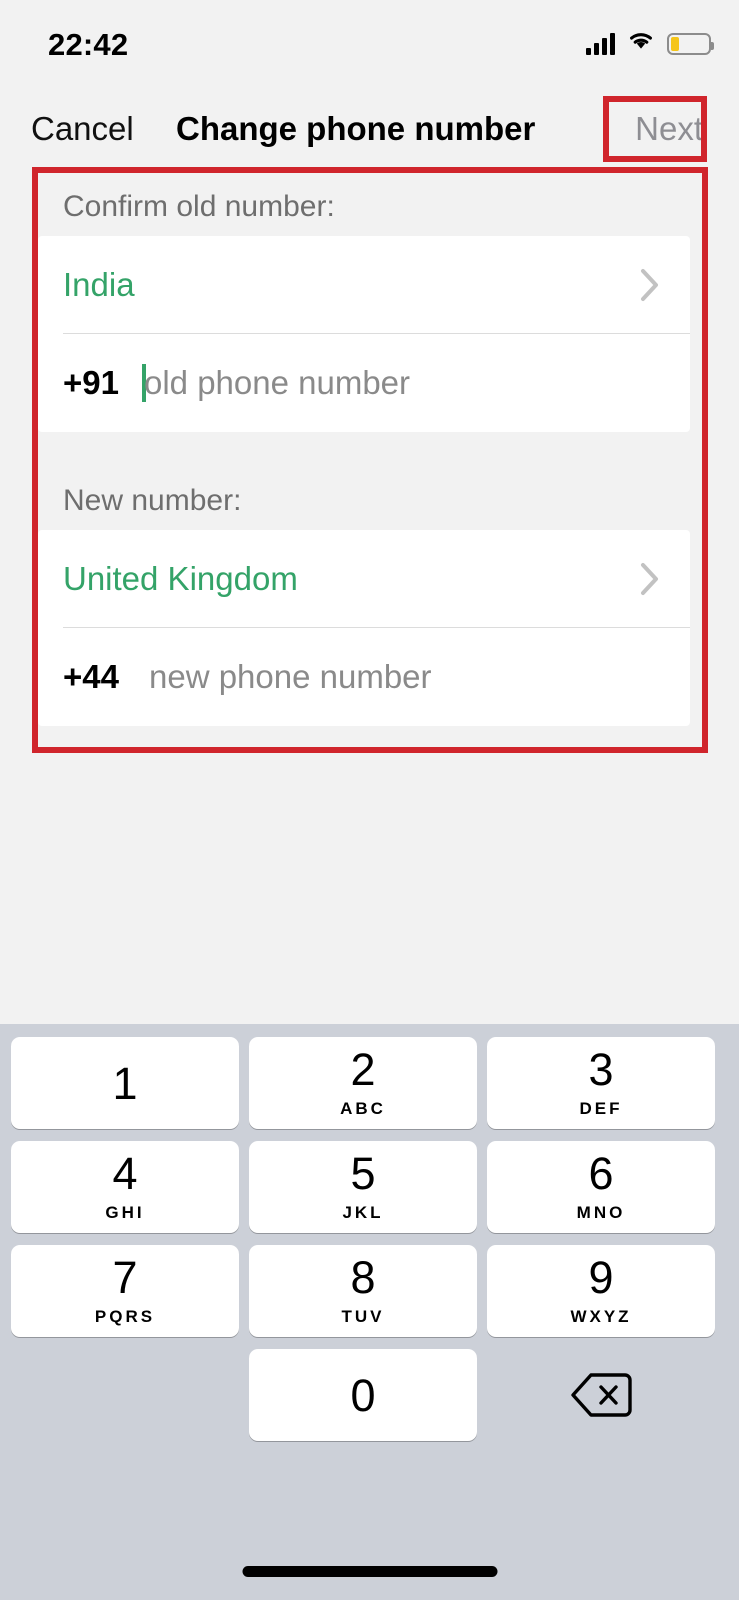 This screenshot has width=739, height=1600. I want to click on backspace-delete-icon, so click(601, 1395).